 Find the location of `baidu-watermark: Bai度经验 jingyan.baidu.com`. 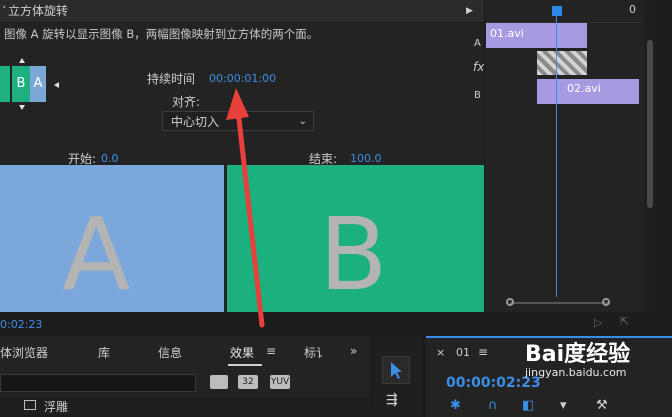

baidu-watermark: Bai度经验 jingyan.baidu.com is located at coordinates (577, 357).